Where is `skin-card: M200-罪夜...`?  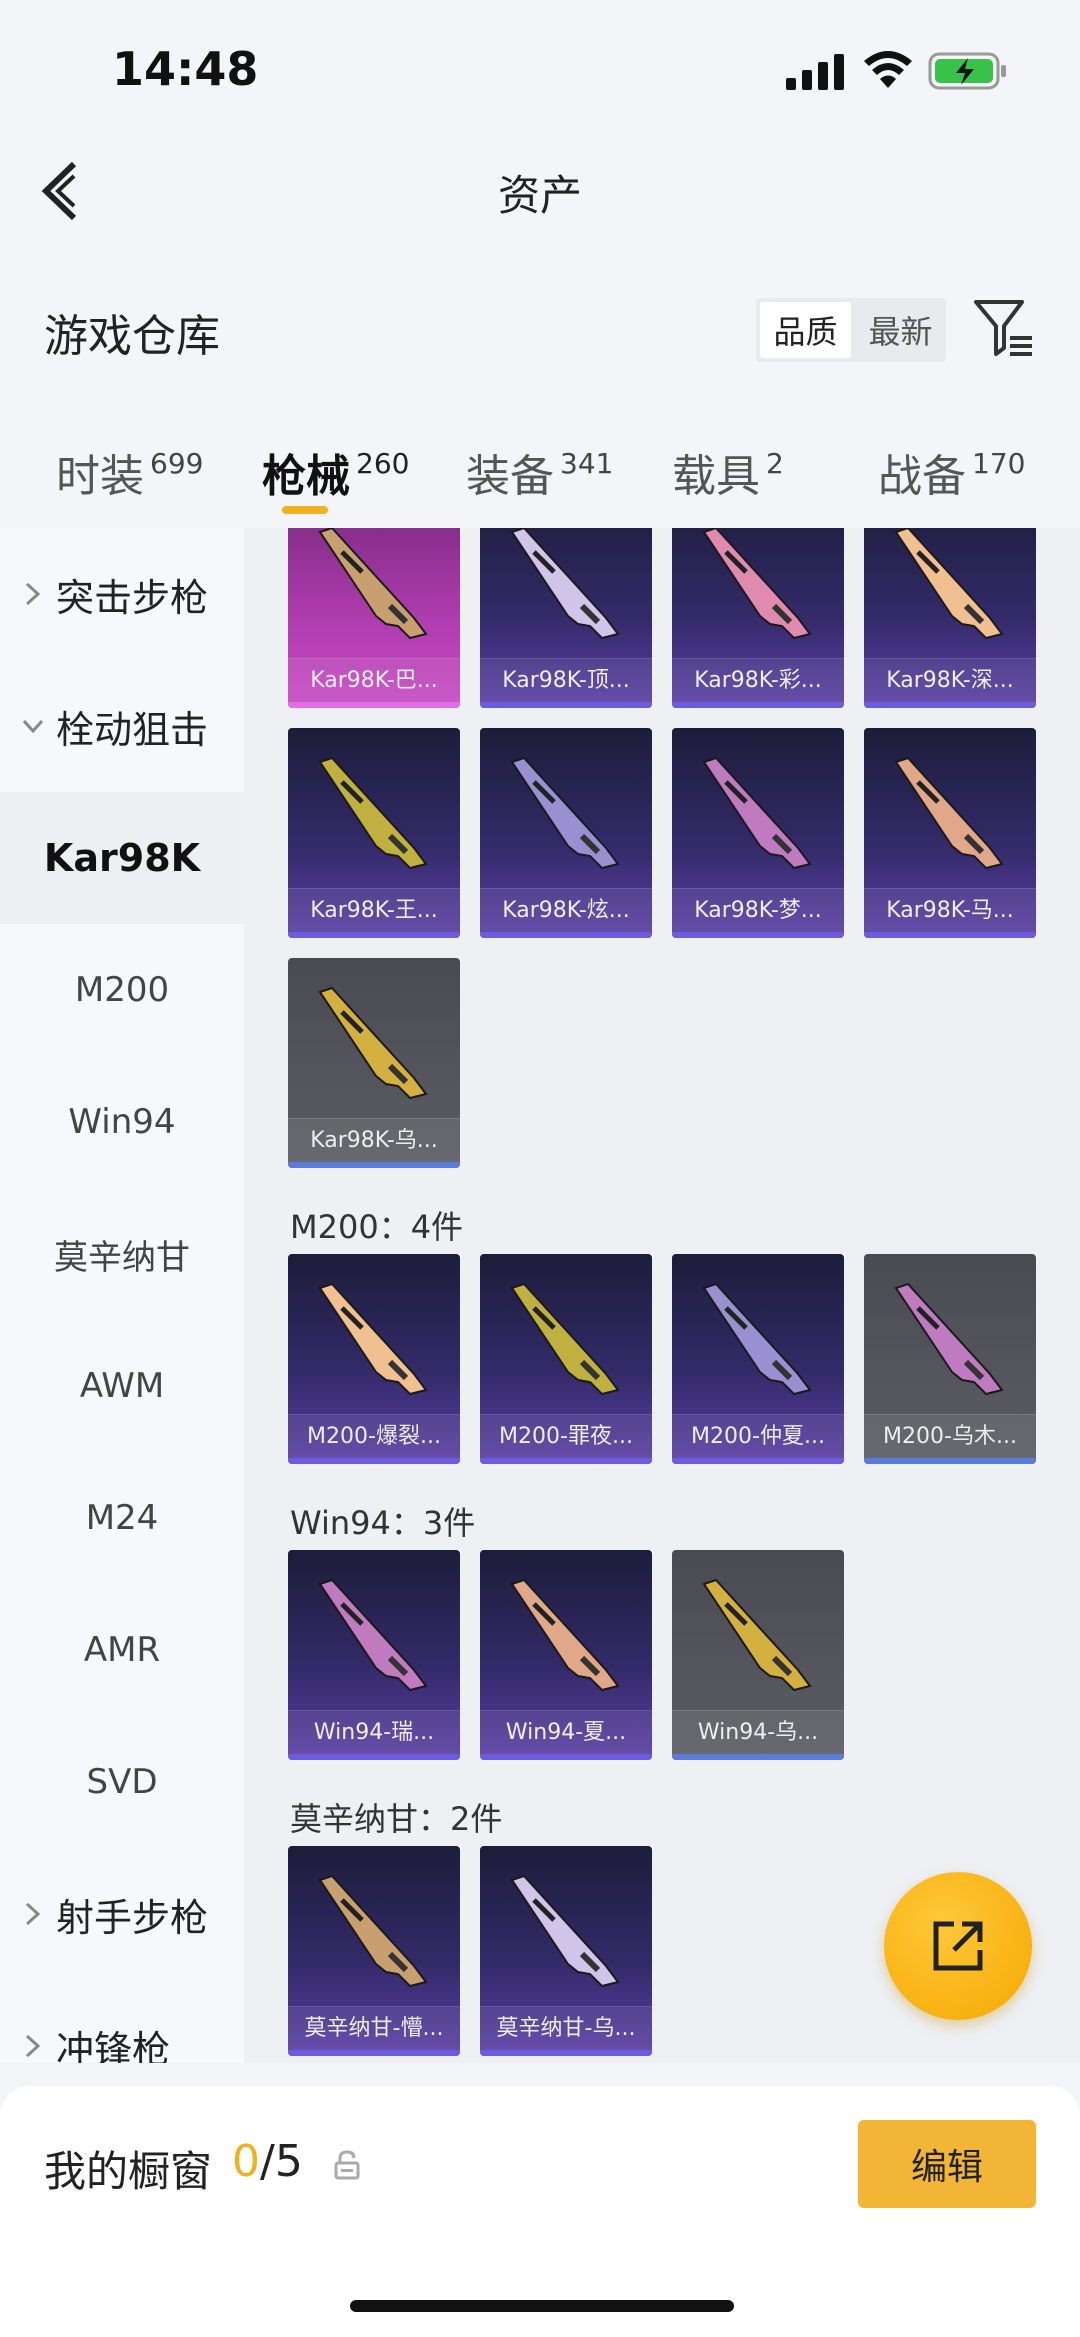 skin-card: M200-罪夜... is located at coordinates (566, 1359).